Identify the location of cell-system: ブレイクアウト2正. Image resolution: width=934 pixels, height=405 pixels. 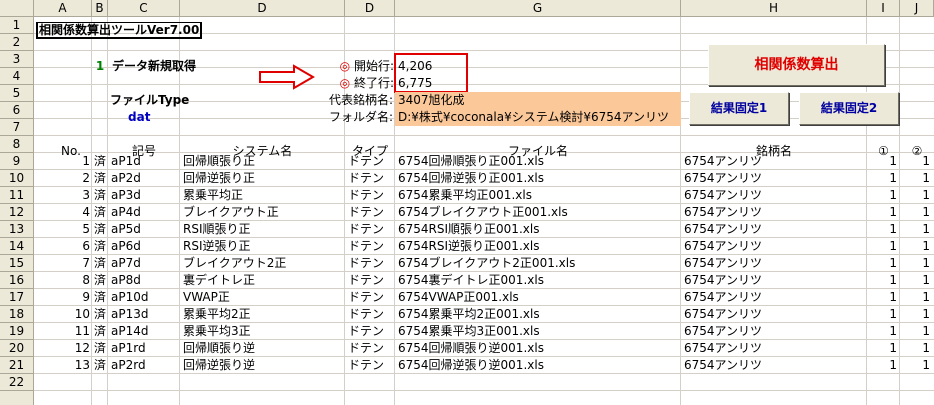
(263, 263).